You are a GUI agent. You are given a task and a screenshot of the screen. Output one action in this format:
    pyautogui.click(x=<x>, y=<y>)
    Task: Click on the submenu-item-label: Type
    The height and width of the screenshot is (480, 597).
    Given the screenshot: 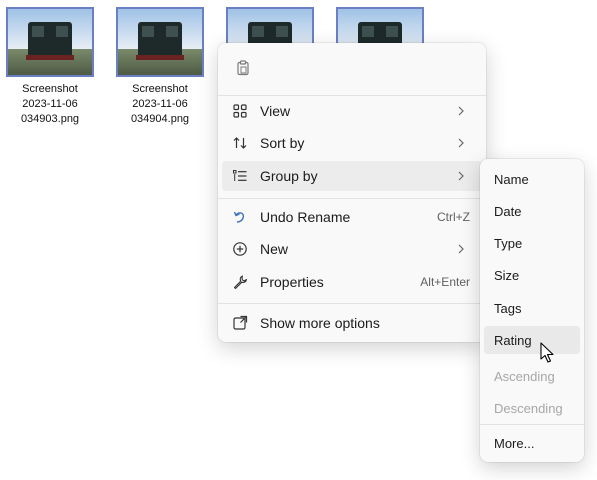 What is the action you would take?
    pyautogui.click(x=508, y=243)
    